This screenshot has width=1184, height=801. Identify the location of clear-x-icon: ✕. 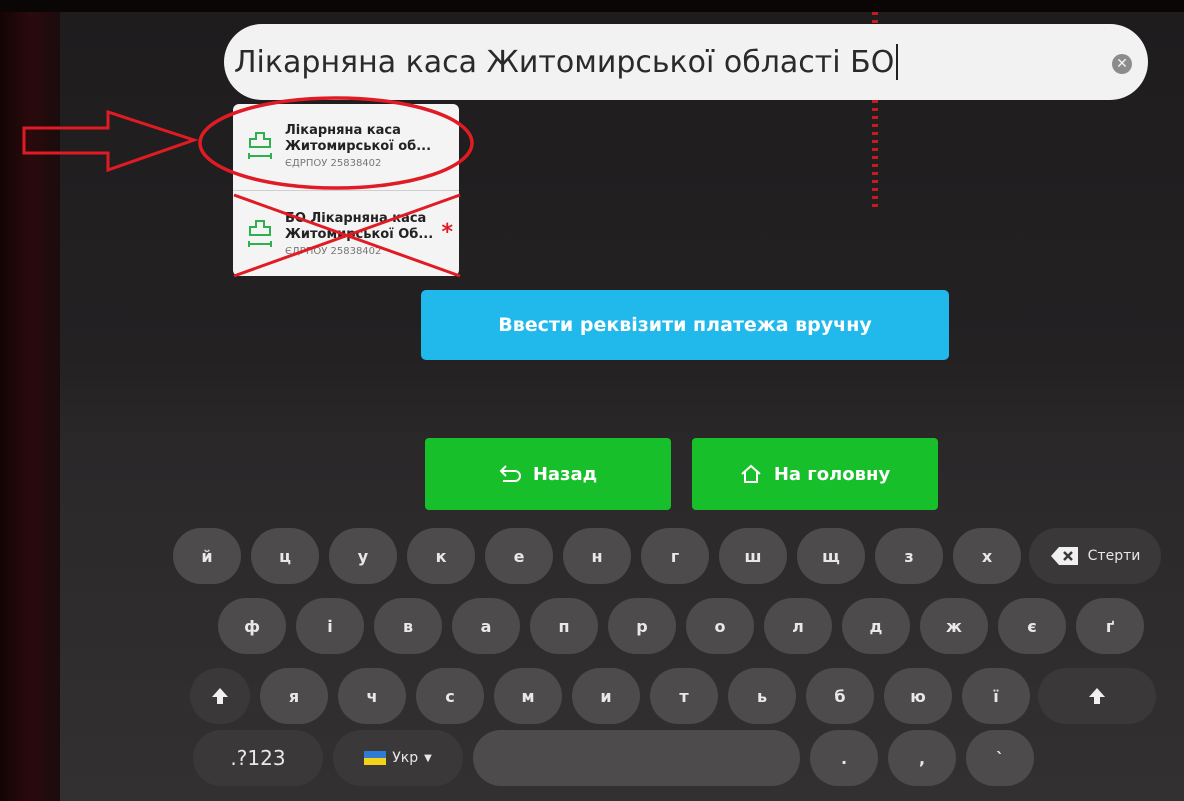
(1122, 64).